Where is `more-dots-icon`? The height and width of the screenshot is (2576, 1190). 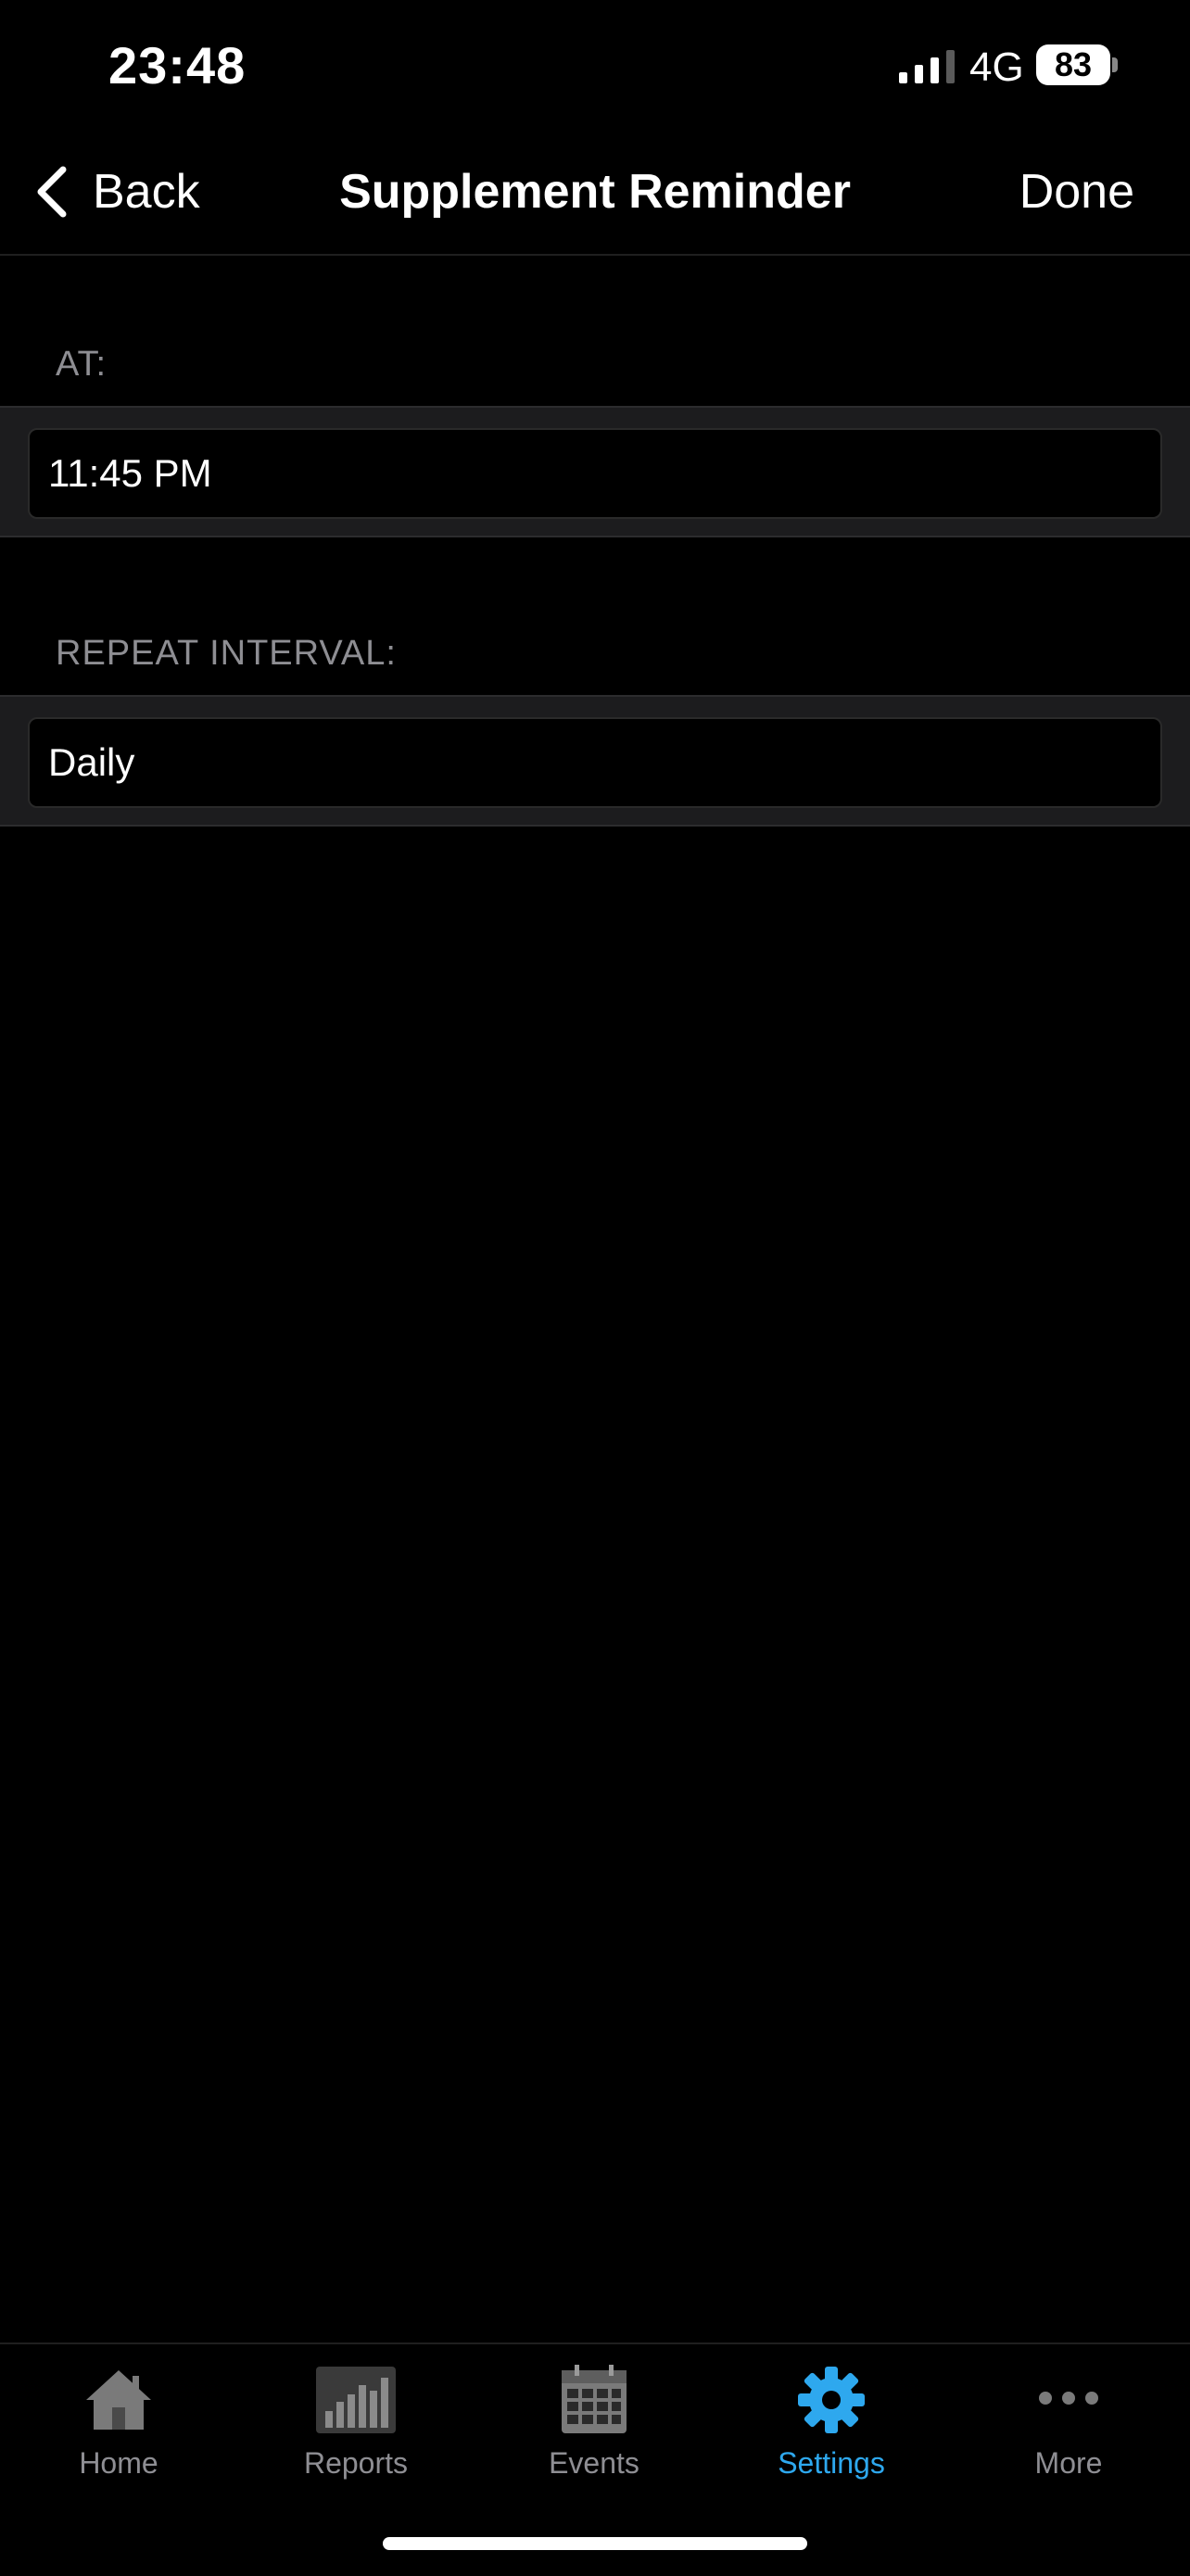 more-dots-icon is located at coordinates (1068, 2398).